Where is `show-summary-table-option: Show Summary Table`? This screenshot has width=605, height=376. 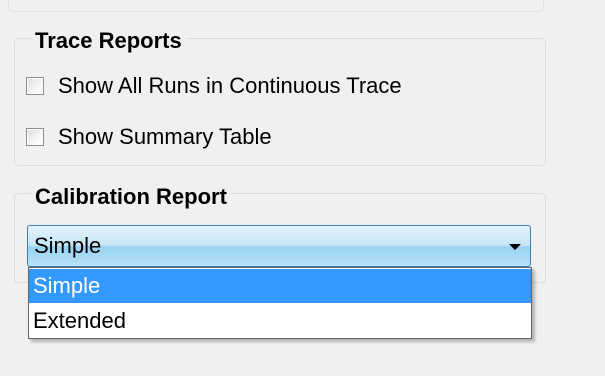 show-summary-table-option: Show Summary Table is located at coordinates (149, 137).